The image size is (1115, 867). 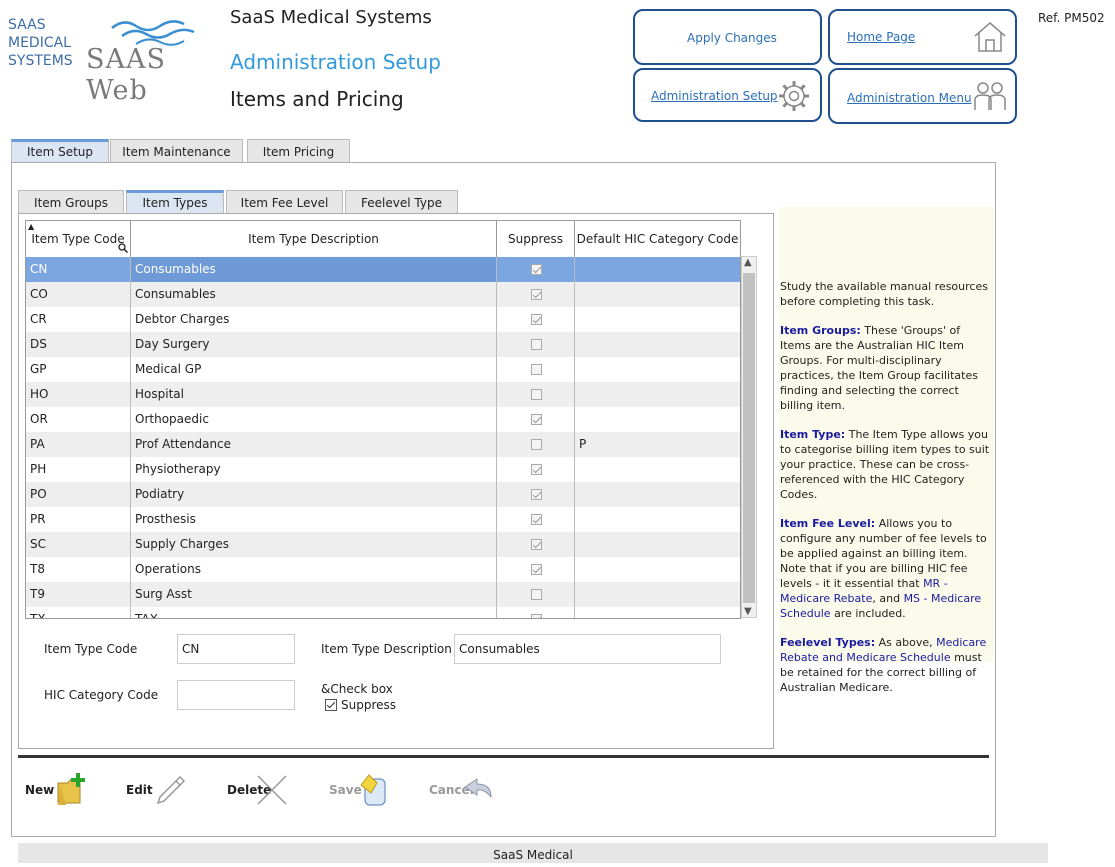 I want to click on sort-icon: ▲, so click(x=31, y=233).